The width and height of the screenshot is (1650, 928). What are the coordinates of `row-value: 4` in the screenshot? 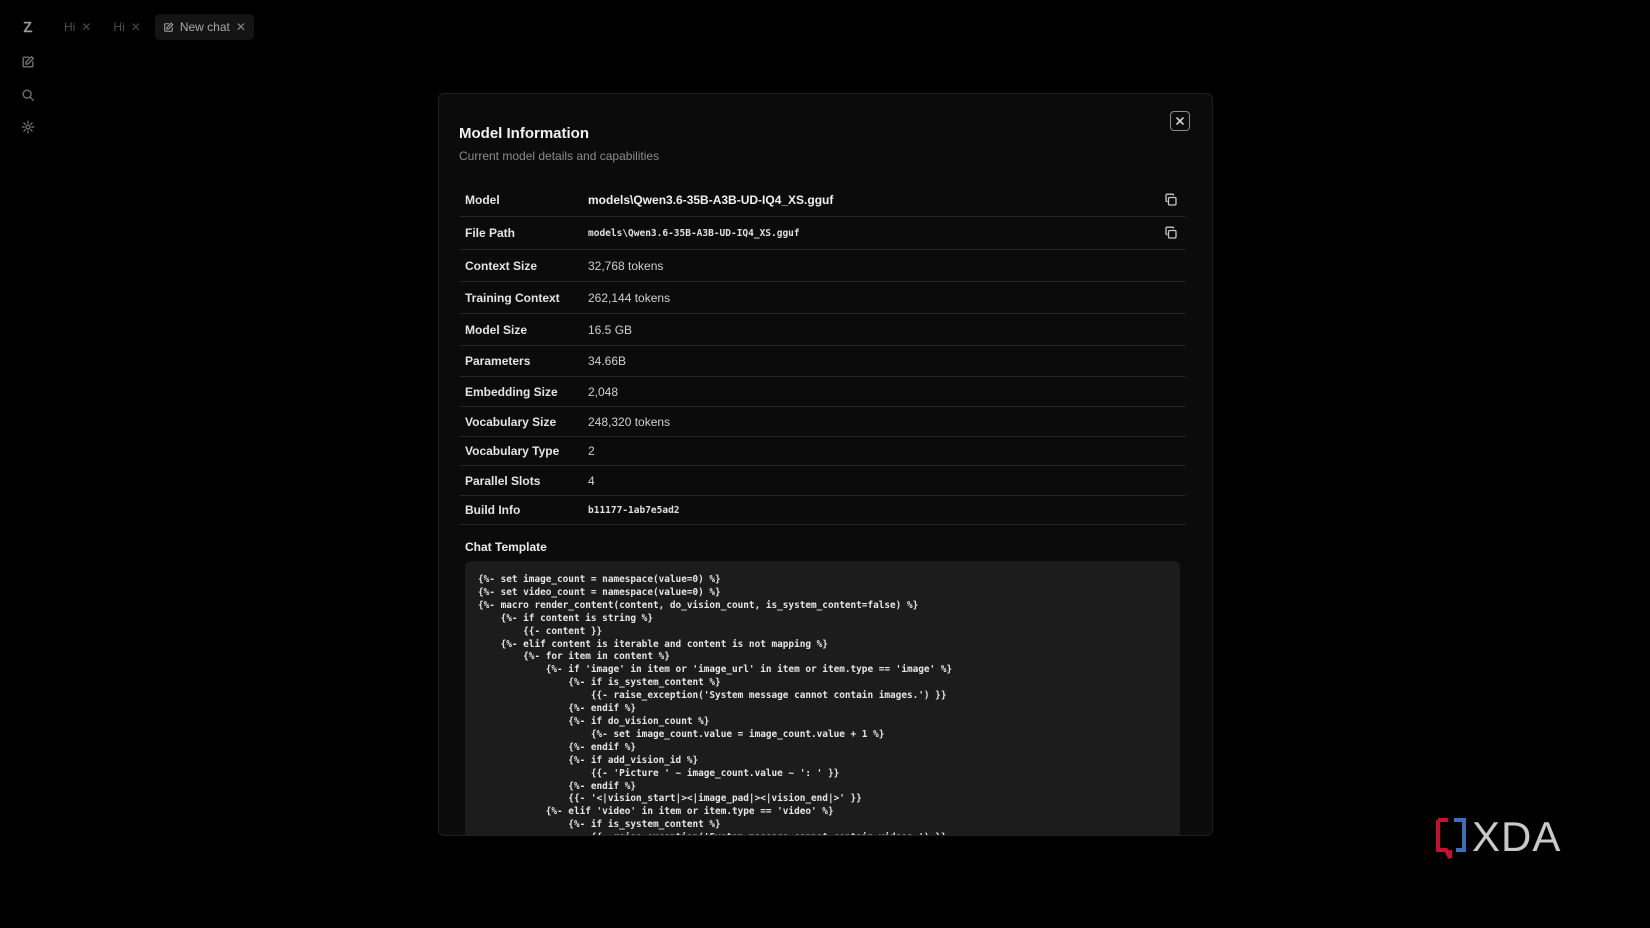 It's located at (591, 480).